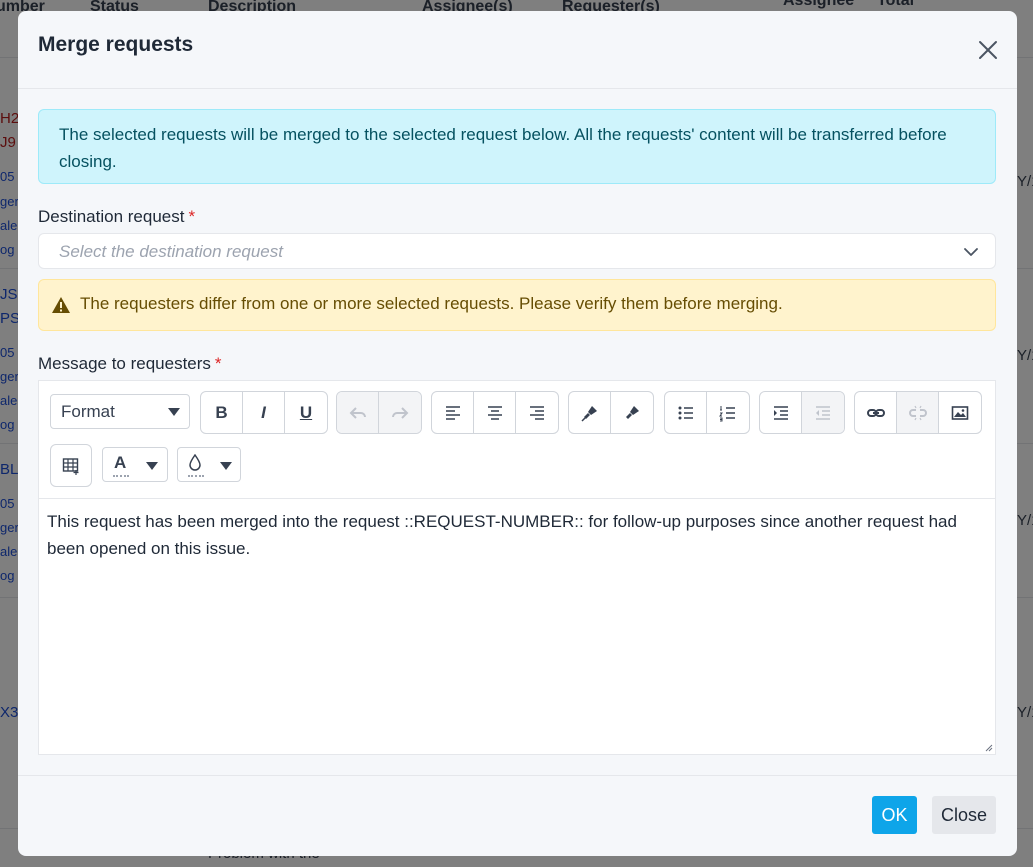  I want to click on bold-button: B, so click(222, 412).